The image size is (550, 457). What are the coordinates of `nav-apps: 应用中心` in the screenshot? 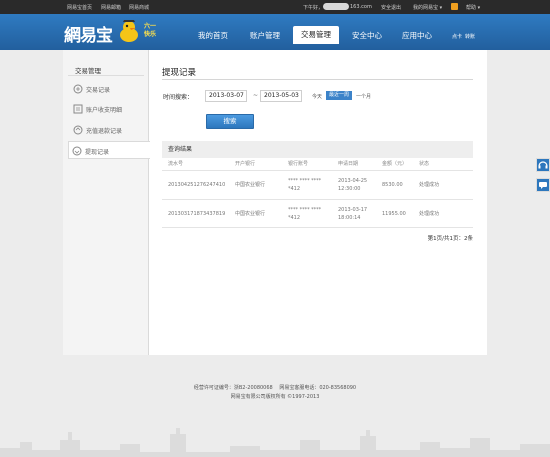 It's located at (417, 35).